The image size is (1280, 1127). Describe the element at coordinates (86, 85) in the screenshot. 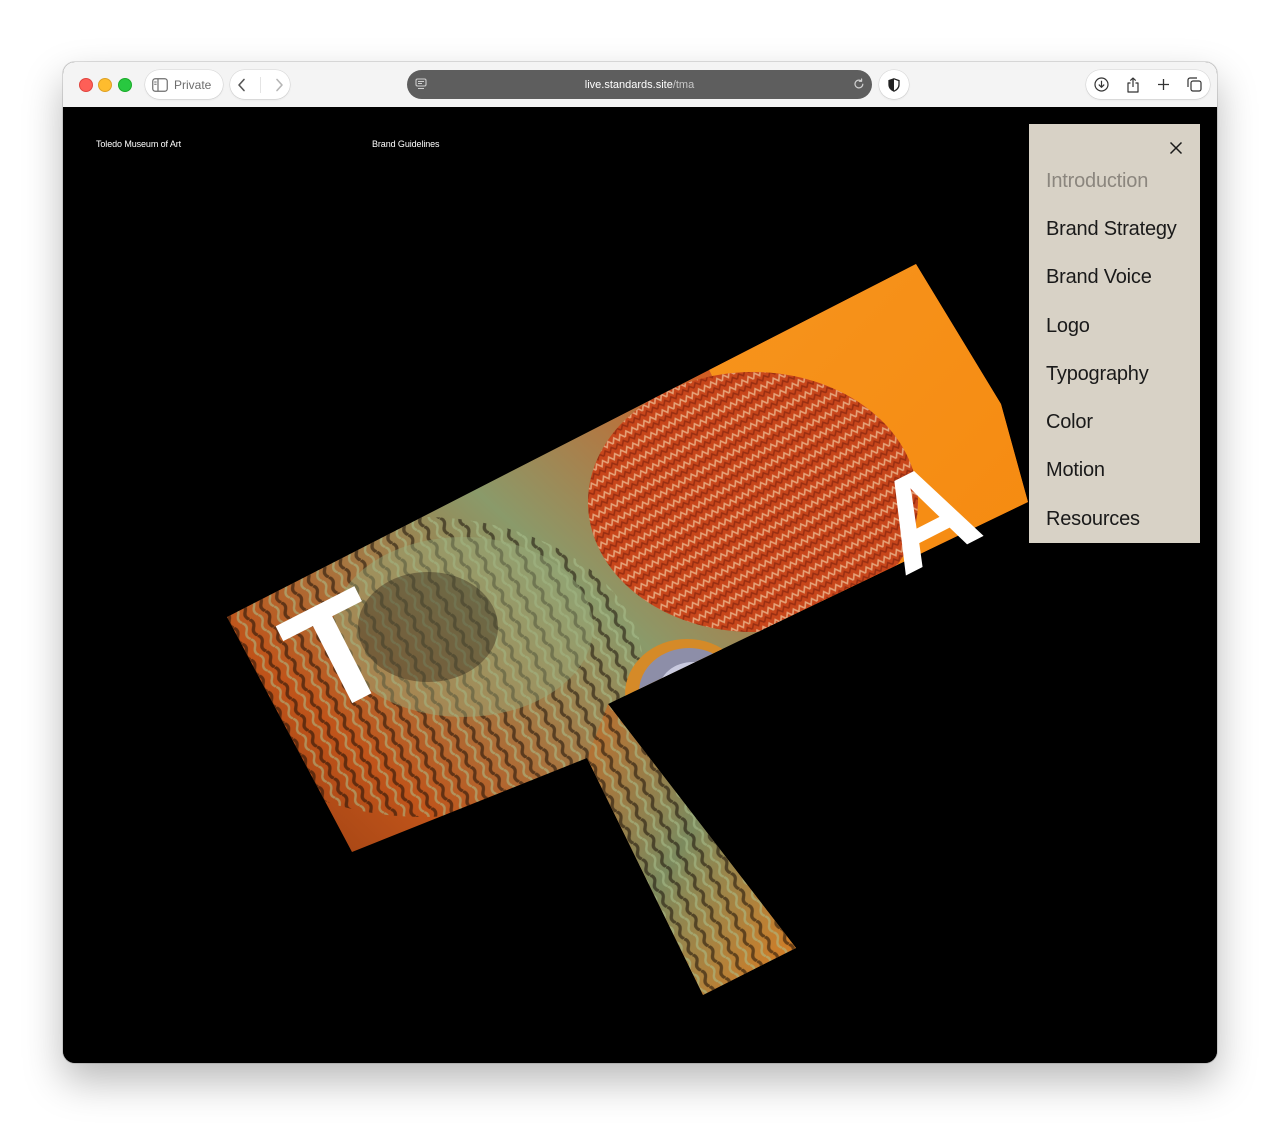

I see `close-window-button` at that location.